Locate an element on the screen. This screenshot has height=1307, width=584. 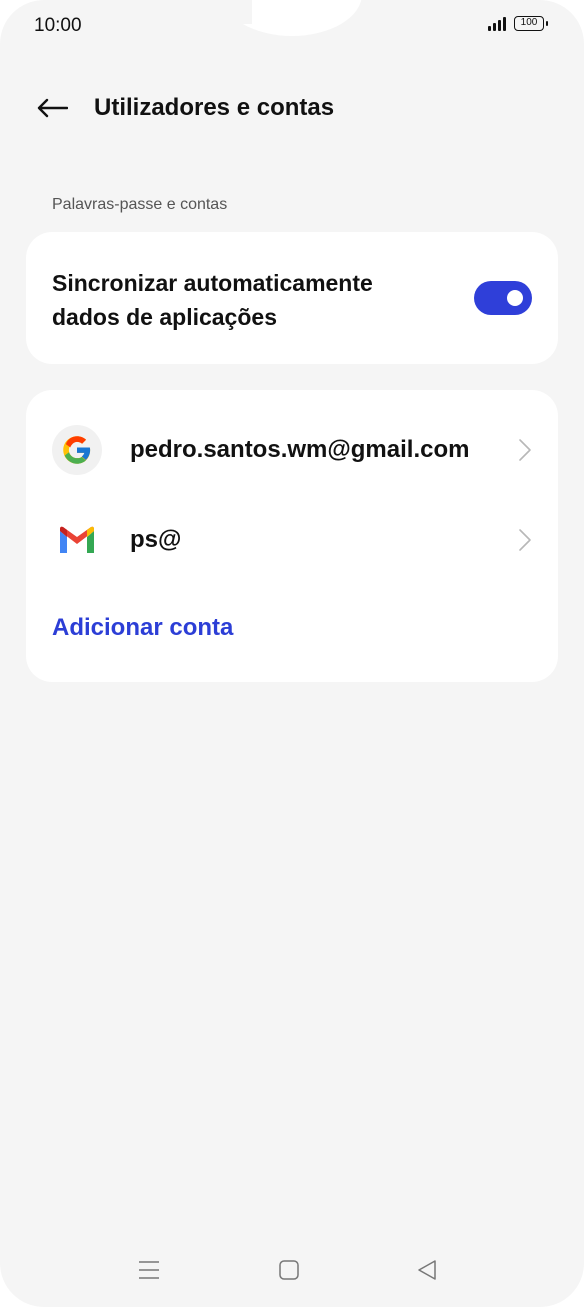
back-button is located at coordinates (53, 108).